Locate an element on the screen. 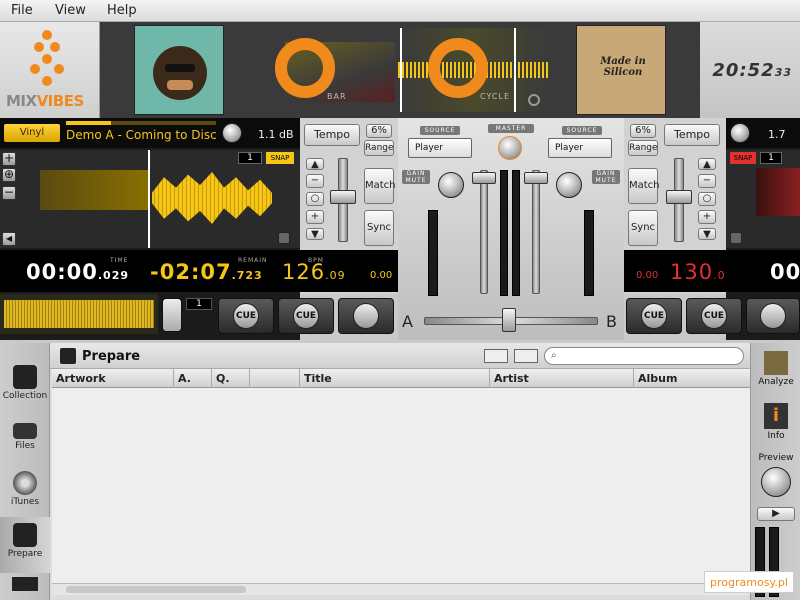 Image resolution: width=800 pixels, height=600 pixels. play-button-b is located at coordinates (773, 316).